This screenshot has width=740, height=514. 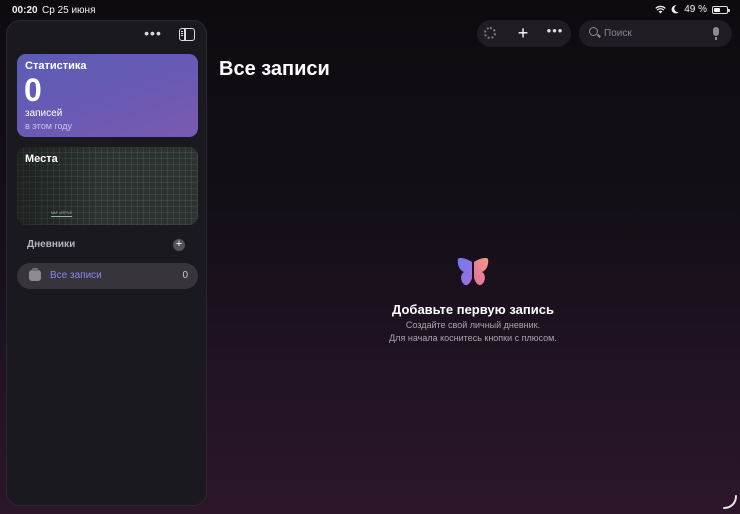 I want to click on journal-book-icon, so click(x=35, y=274).